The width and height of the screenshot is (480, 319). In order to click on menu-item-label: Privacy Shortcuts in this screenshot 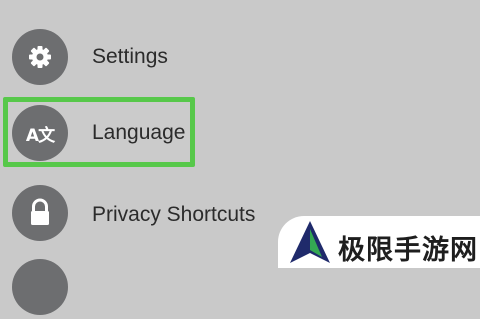, I will do `click(174, 214)`.